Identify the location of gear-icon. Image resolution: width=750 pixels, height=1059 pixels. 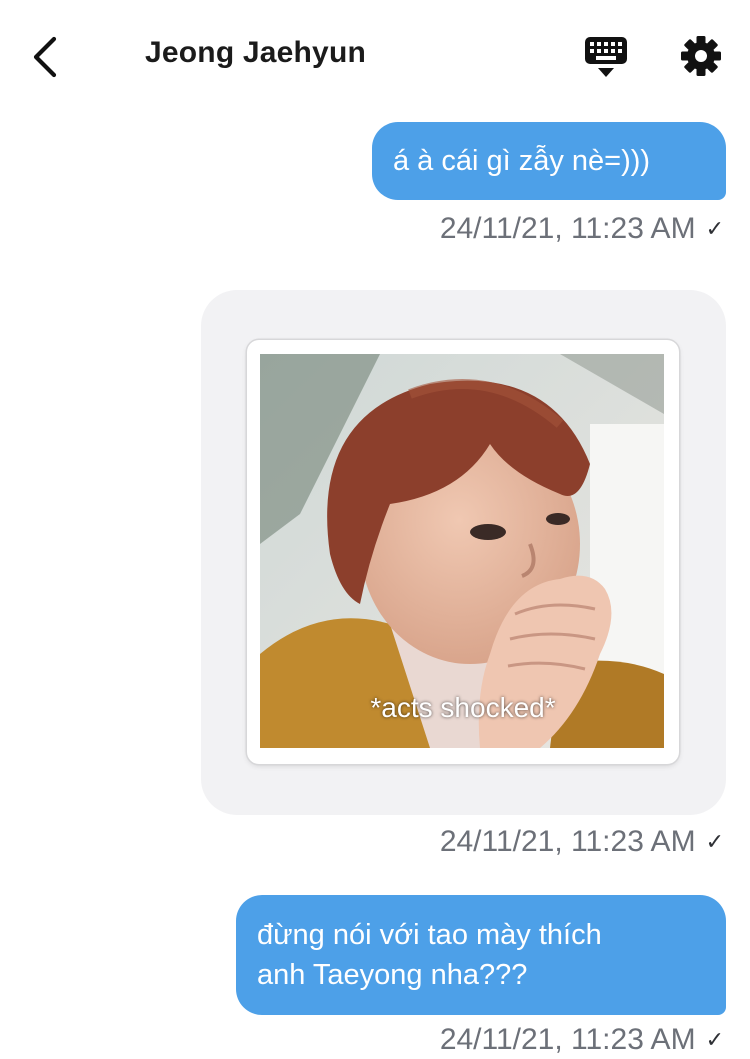
(701, 56).